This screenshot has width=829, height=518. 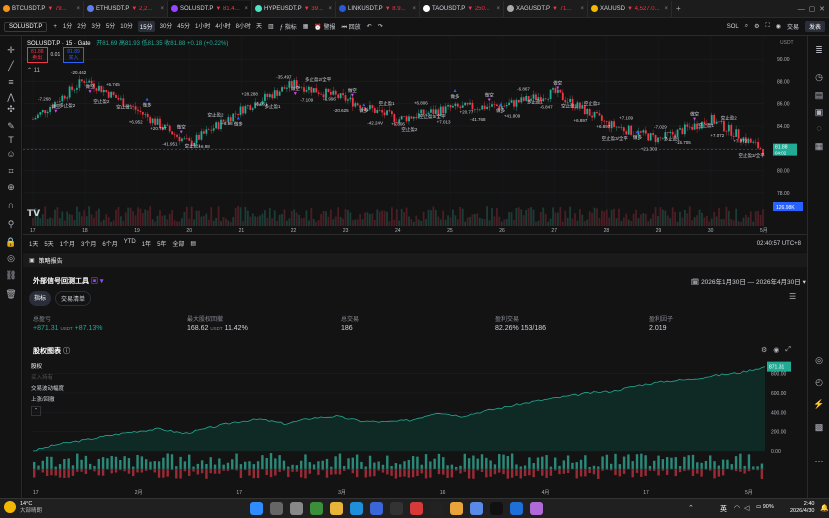 What do you see at coordinates (271, 26) in the screenshot?
I see `chart-type-icon: ▥` at bounding box center [271, 26].